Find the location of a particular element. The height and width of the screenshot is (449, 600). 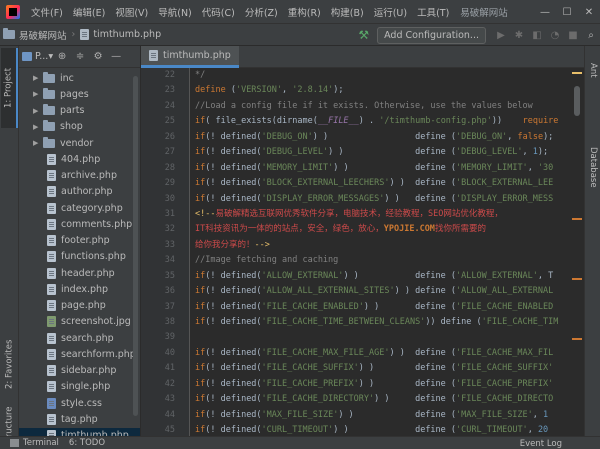

tree-folder: ▶ pages is located at coordinates (79, 94).